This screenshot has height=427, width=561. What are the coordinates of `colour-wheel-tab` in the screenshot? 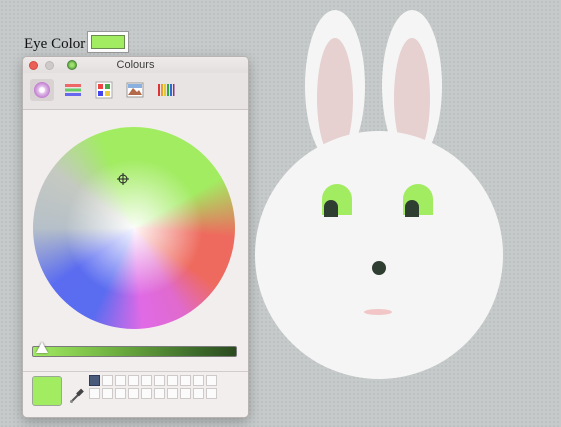 It's located at (42, 90).